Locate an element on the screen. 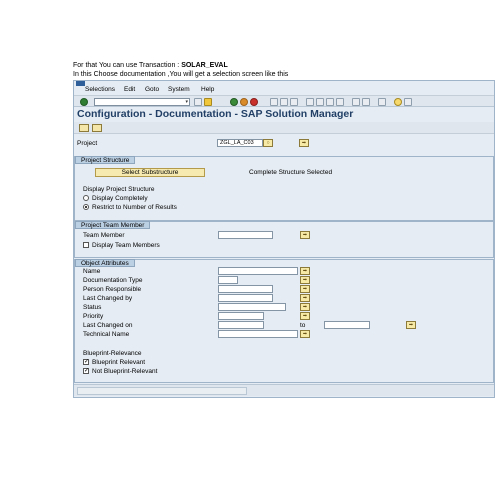 This screenshot has width=495, height=495. new-session-icon is located at coordinates (356, 102).